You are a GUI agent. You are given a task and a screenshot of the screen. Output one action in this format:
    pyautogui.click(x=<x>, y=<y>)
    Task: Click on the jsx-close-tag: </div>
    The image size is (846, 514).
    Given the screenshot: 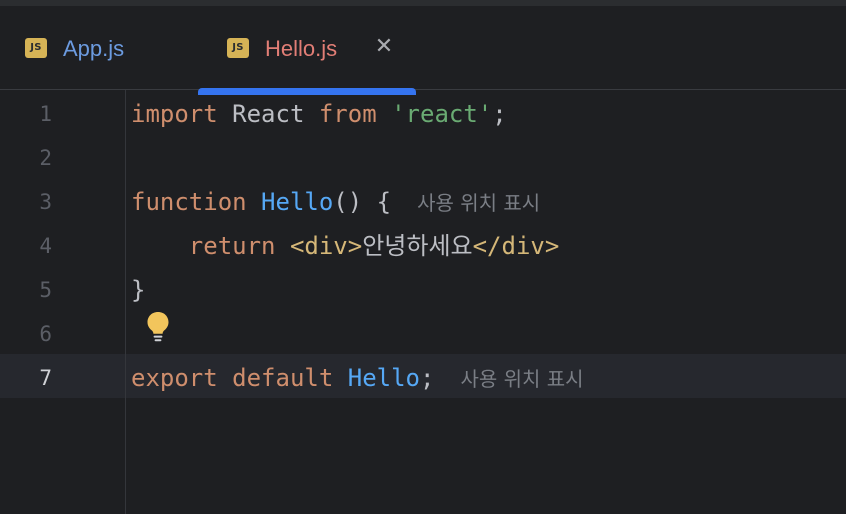 What is the action you would take?
    pyautogui.click(x=516, y=246)
    